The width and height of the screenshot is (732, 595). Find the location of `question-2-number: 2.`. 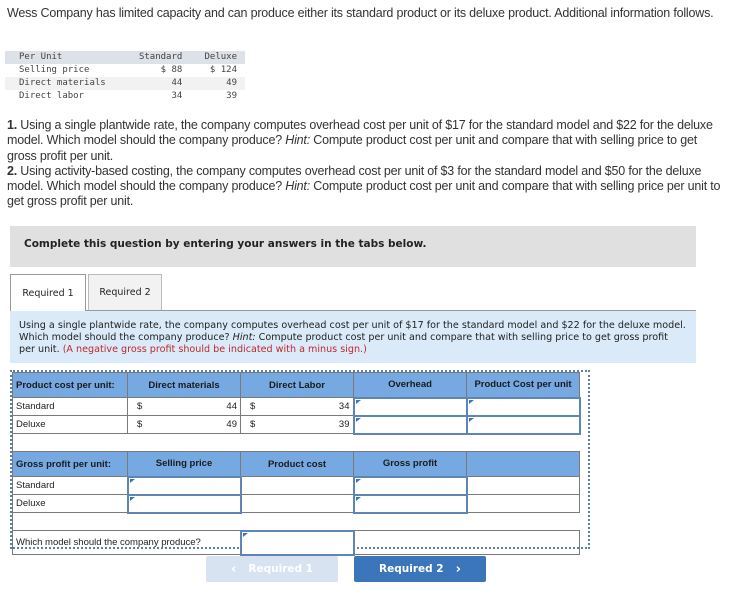

question-2-number: 2. is located at coordinates (12, 170).